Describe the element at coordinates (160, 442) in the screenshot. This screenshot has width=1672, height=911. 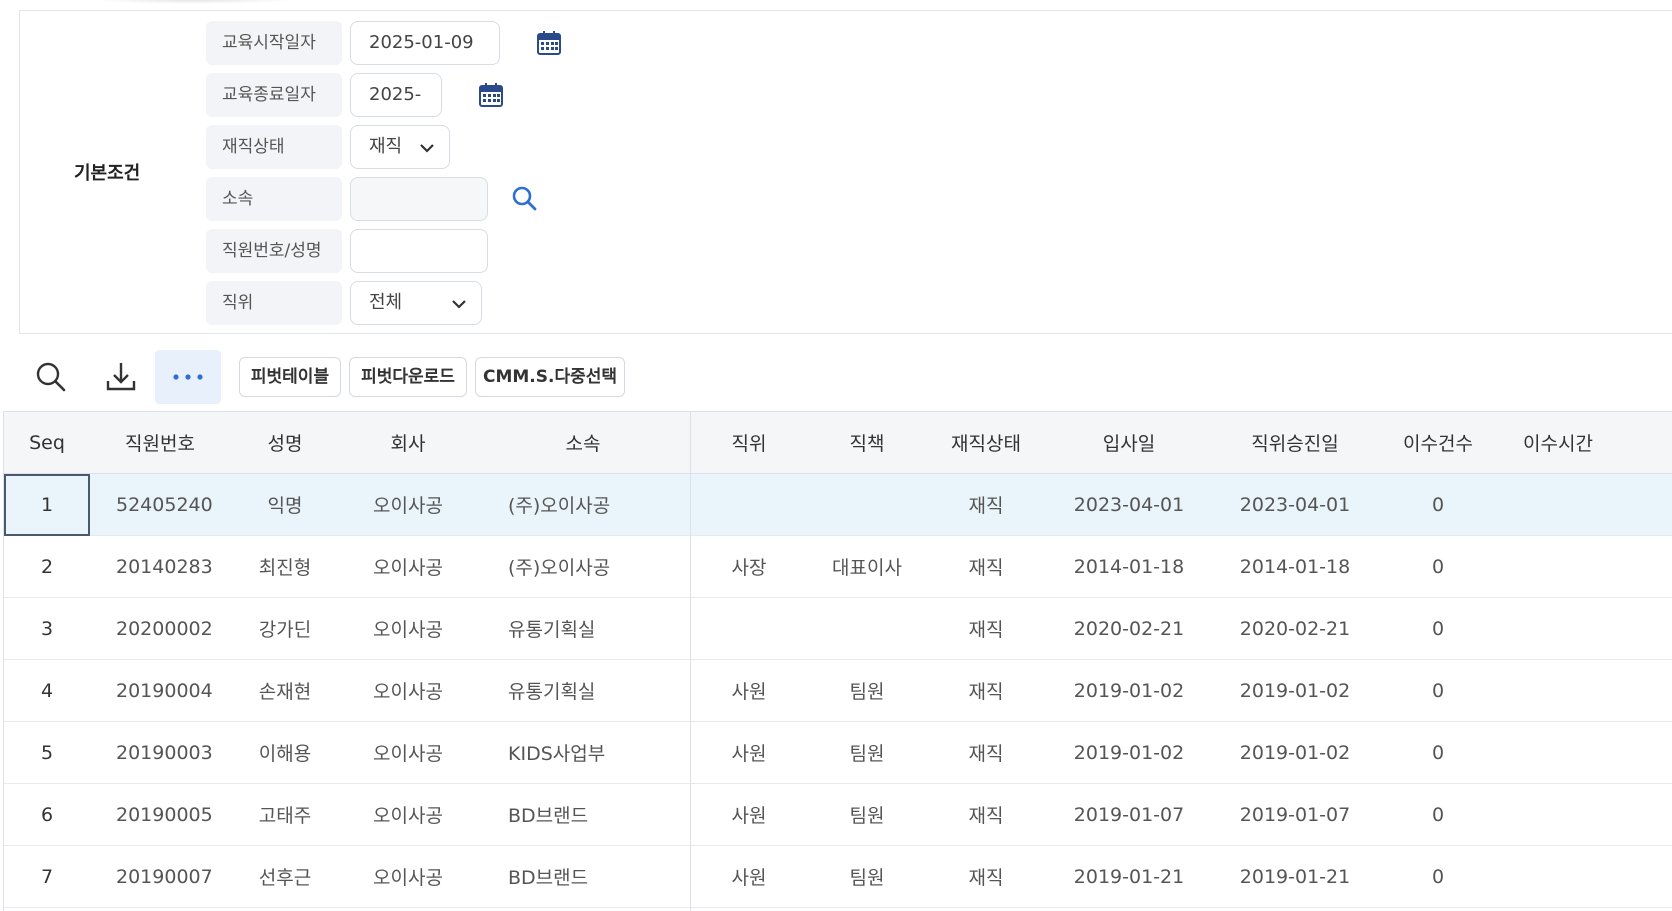
I see `column-header: 직원번호` at that location.